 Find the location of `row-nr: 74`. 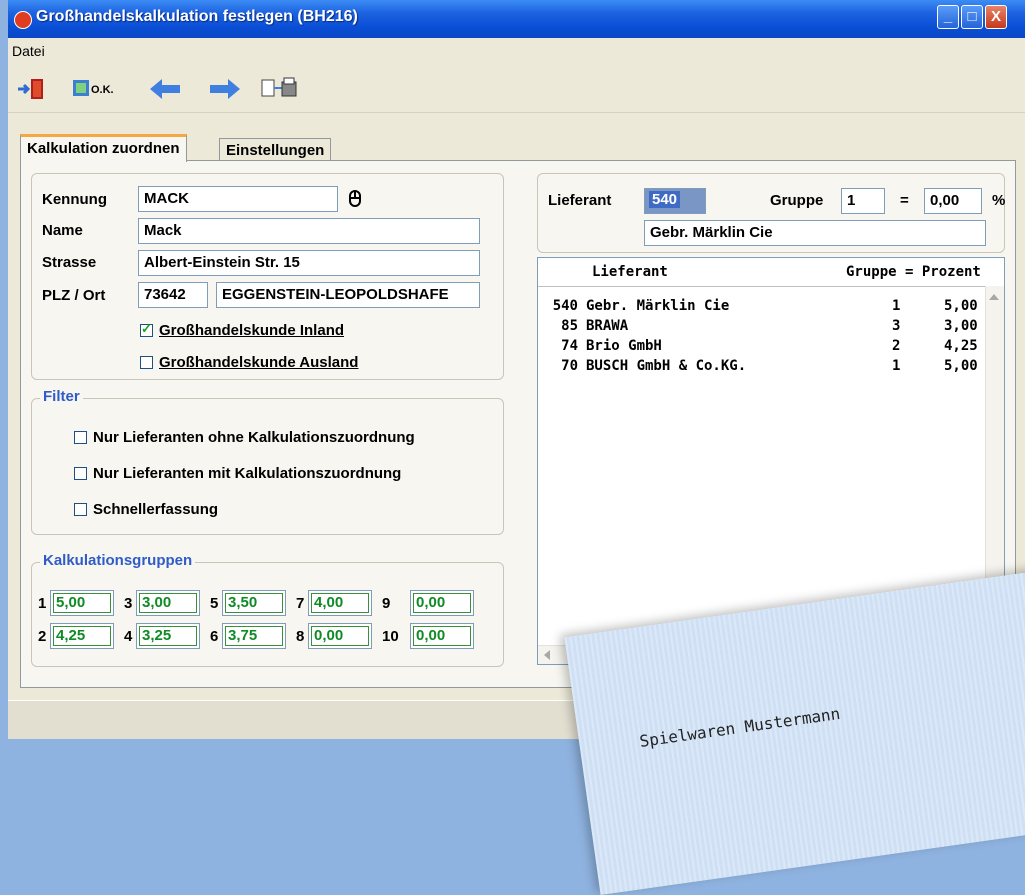

row-nr: 74 is located at coordinates (569, 346).